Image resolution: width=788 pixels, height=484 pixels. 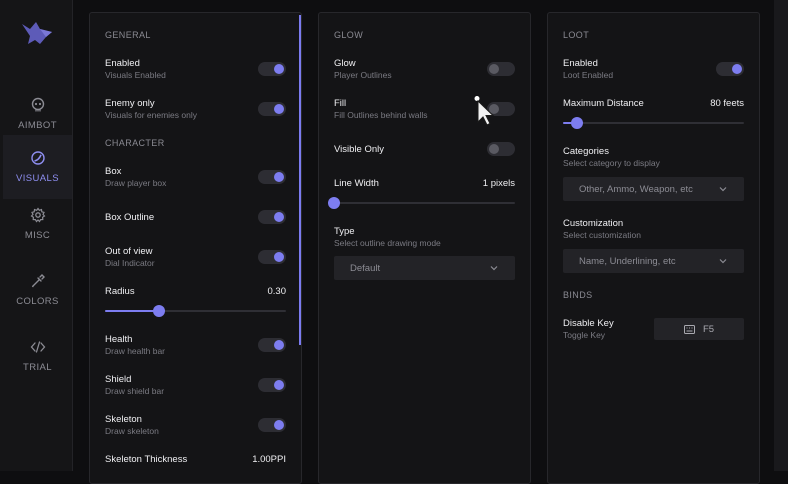 What do you see at coordinates (576, 35) in the screenshot?
I see `section-title-loot: LOOT` at bounding box center [576, 35].